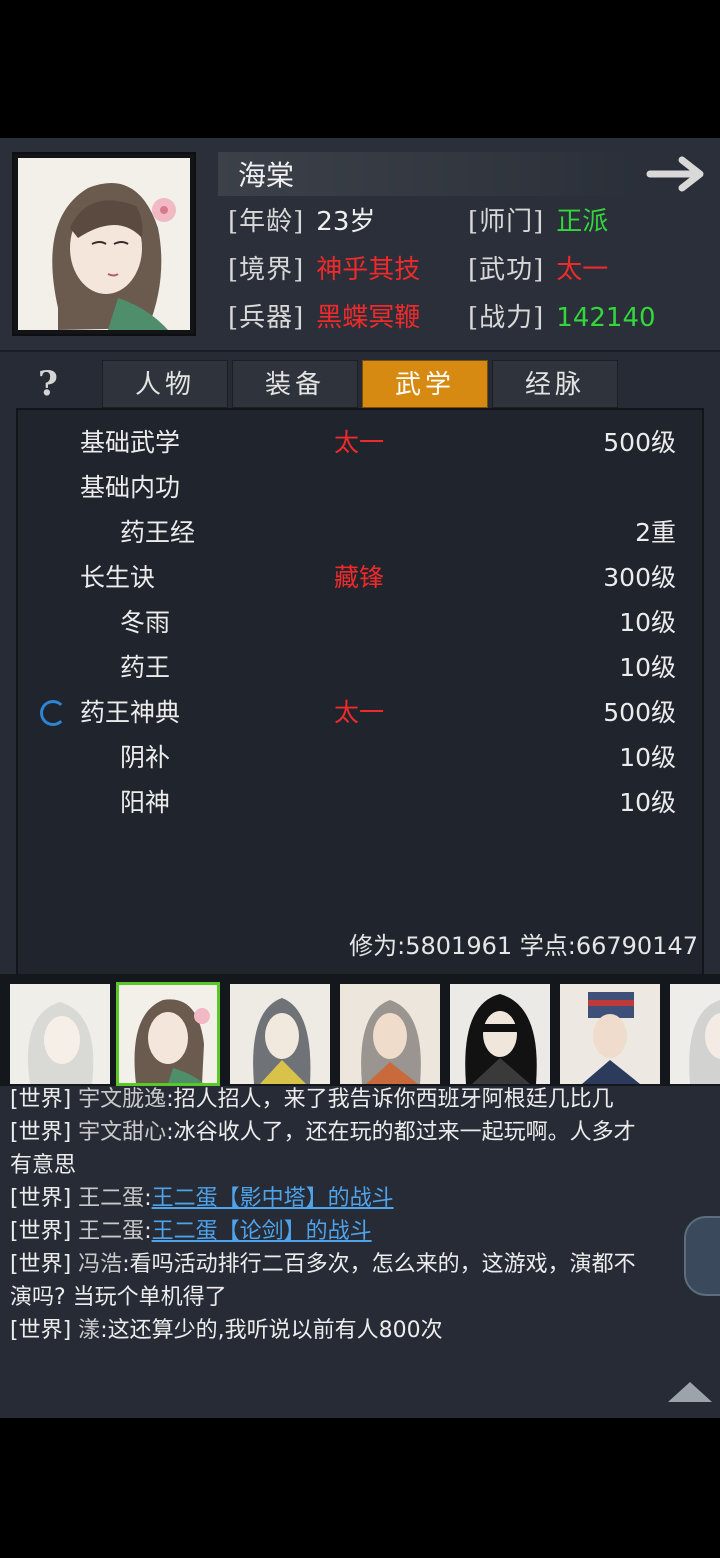  What do you see at coordinates (266, 222) in the screenshot?
I see `stat-label: [年龄]` at bounding box center [266, 222].